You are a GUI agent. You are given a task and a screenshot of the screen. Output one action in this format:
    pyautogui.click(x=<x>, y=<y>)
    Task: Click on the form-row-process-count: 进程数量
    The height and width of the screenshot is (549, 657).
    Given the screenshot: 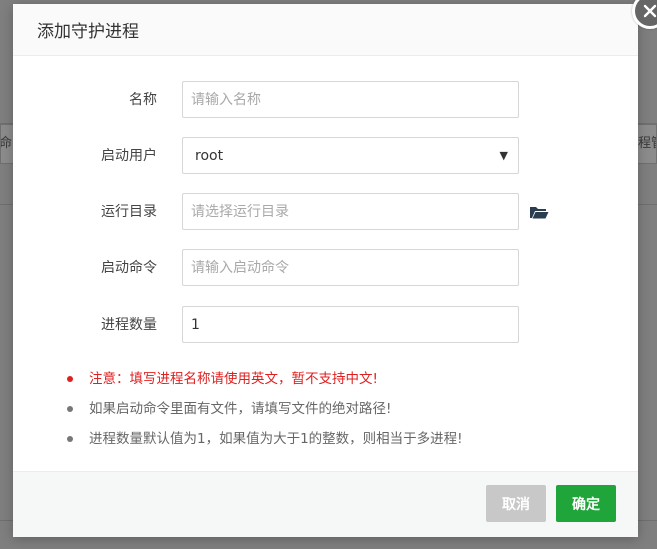 What is the action you would take?
    pyautogui.click(x=325, y=325)
    